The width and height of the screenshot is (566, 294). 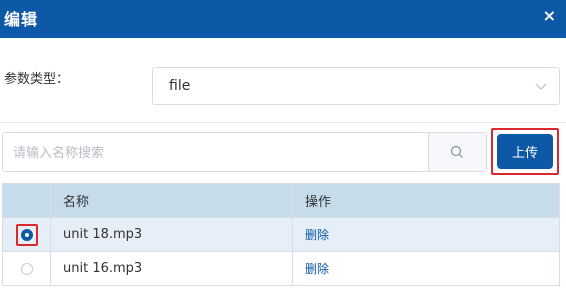 What do you see at coordinates (171, 200) in the screenshot?
I see `header-name: 名称` at bounding box center [171, 200].